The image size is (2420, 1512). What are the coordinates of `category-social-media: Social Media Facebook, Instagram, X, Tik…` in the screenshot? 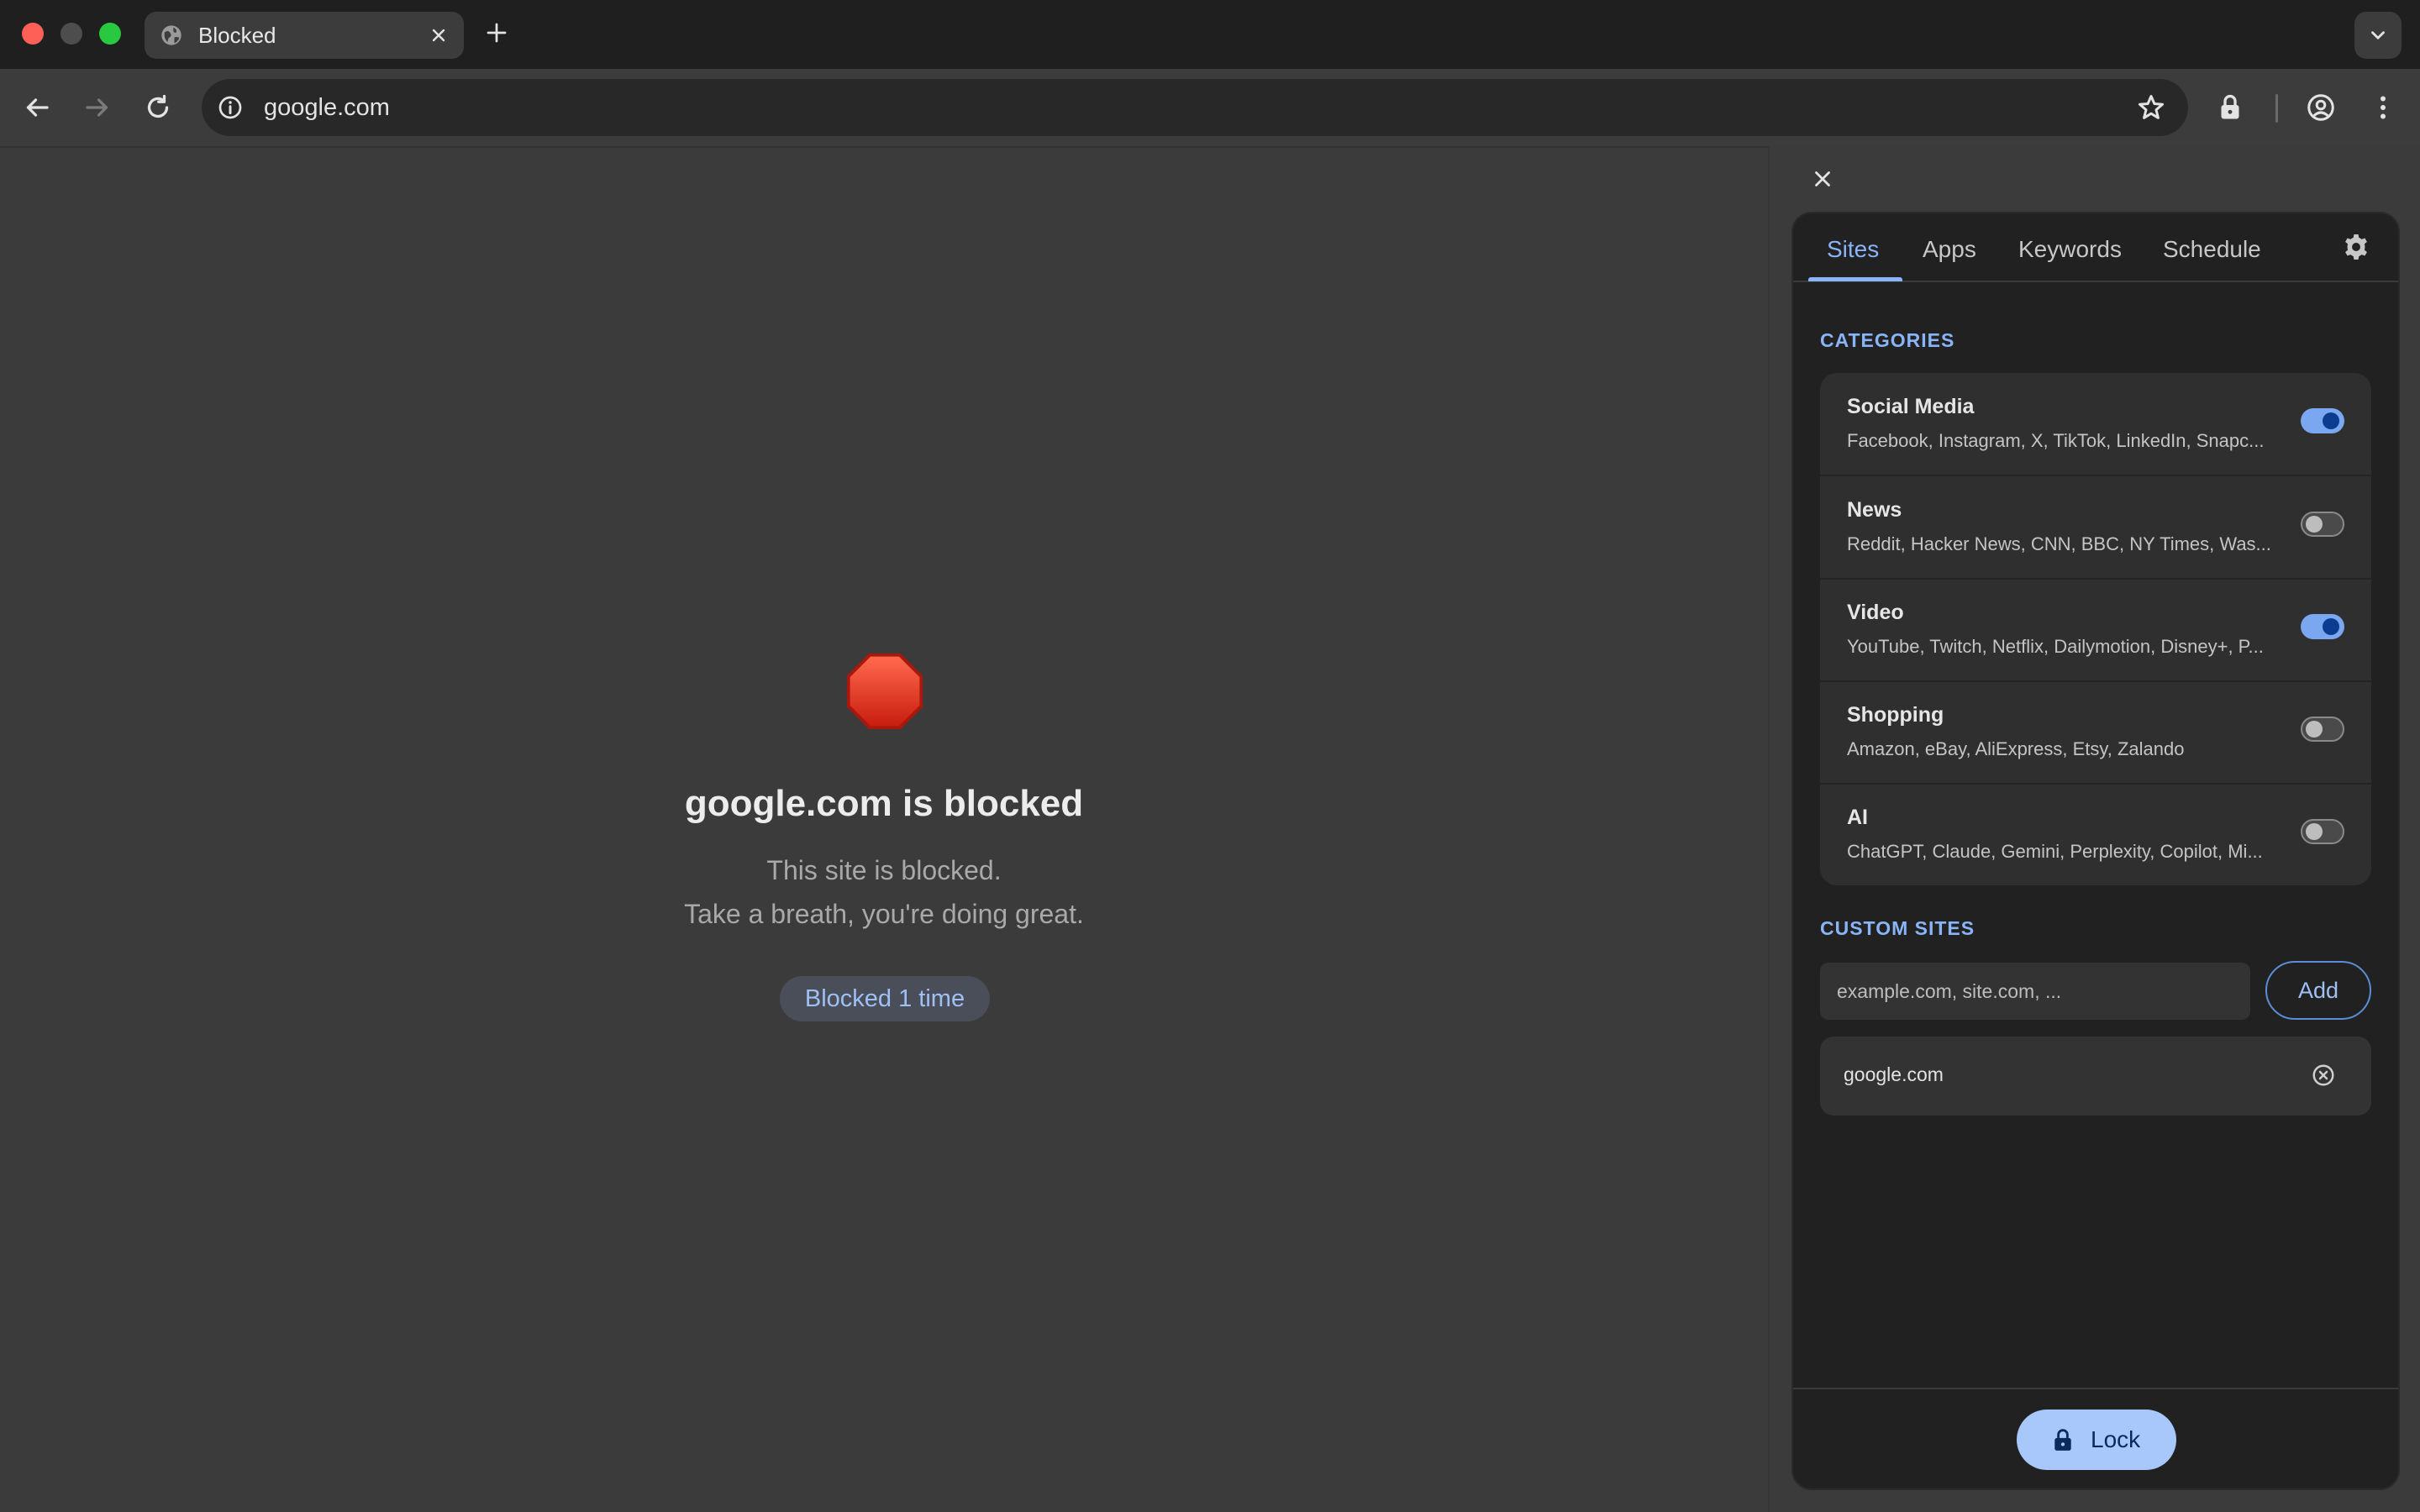 It's located at (2095, 424).